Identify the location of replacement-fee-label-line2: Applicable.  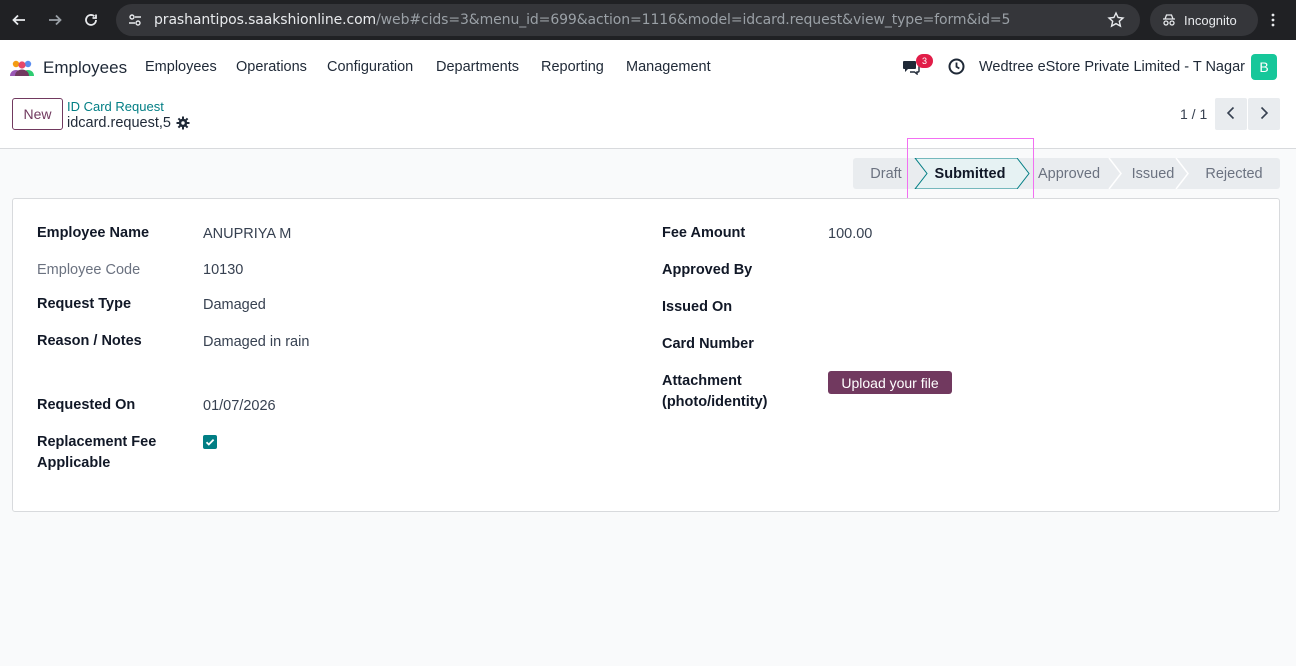
(74, 463).